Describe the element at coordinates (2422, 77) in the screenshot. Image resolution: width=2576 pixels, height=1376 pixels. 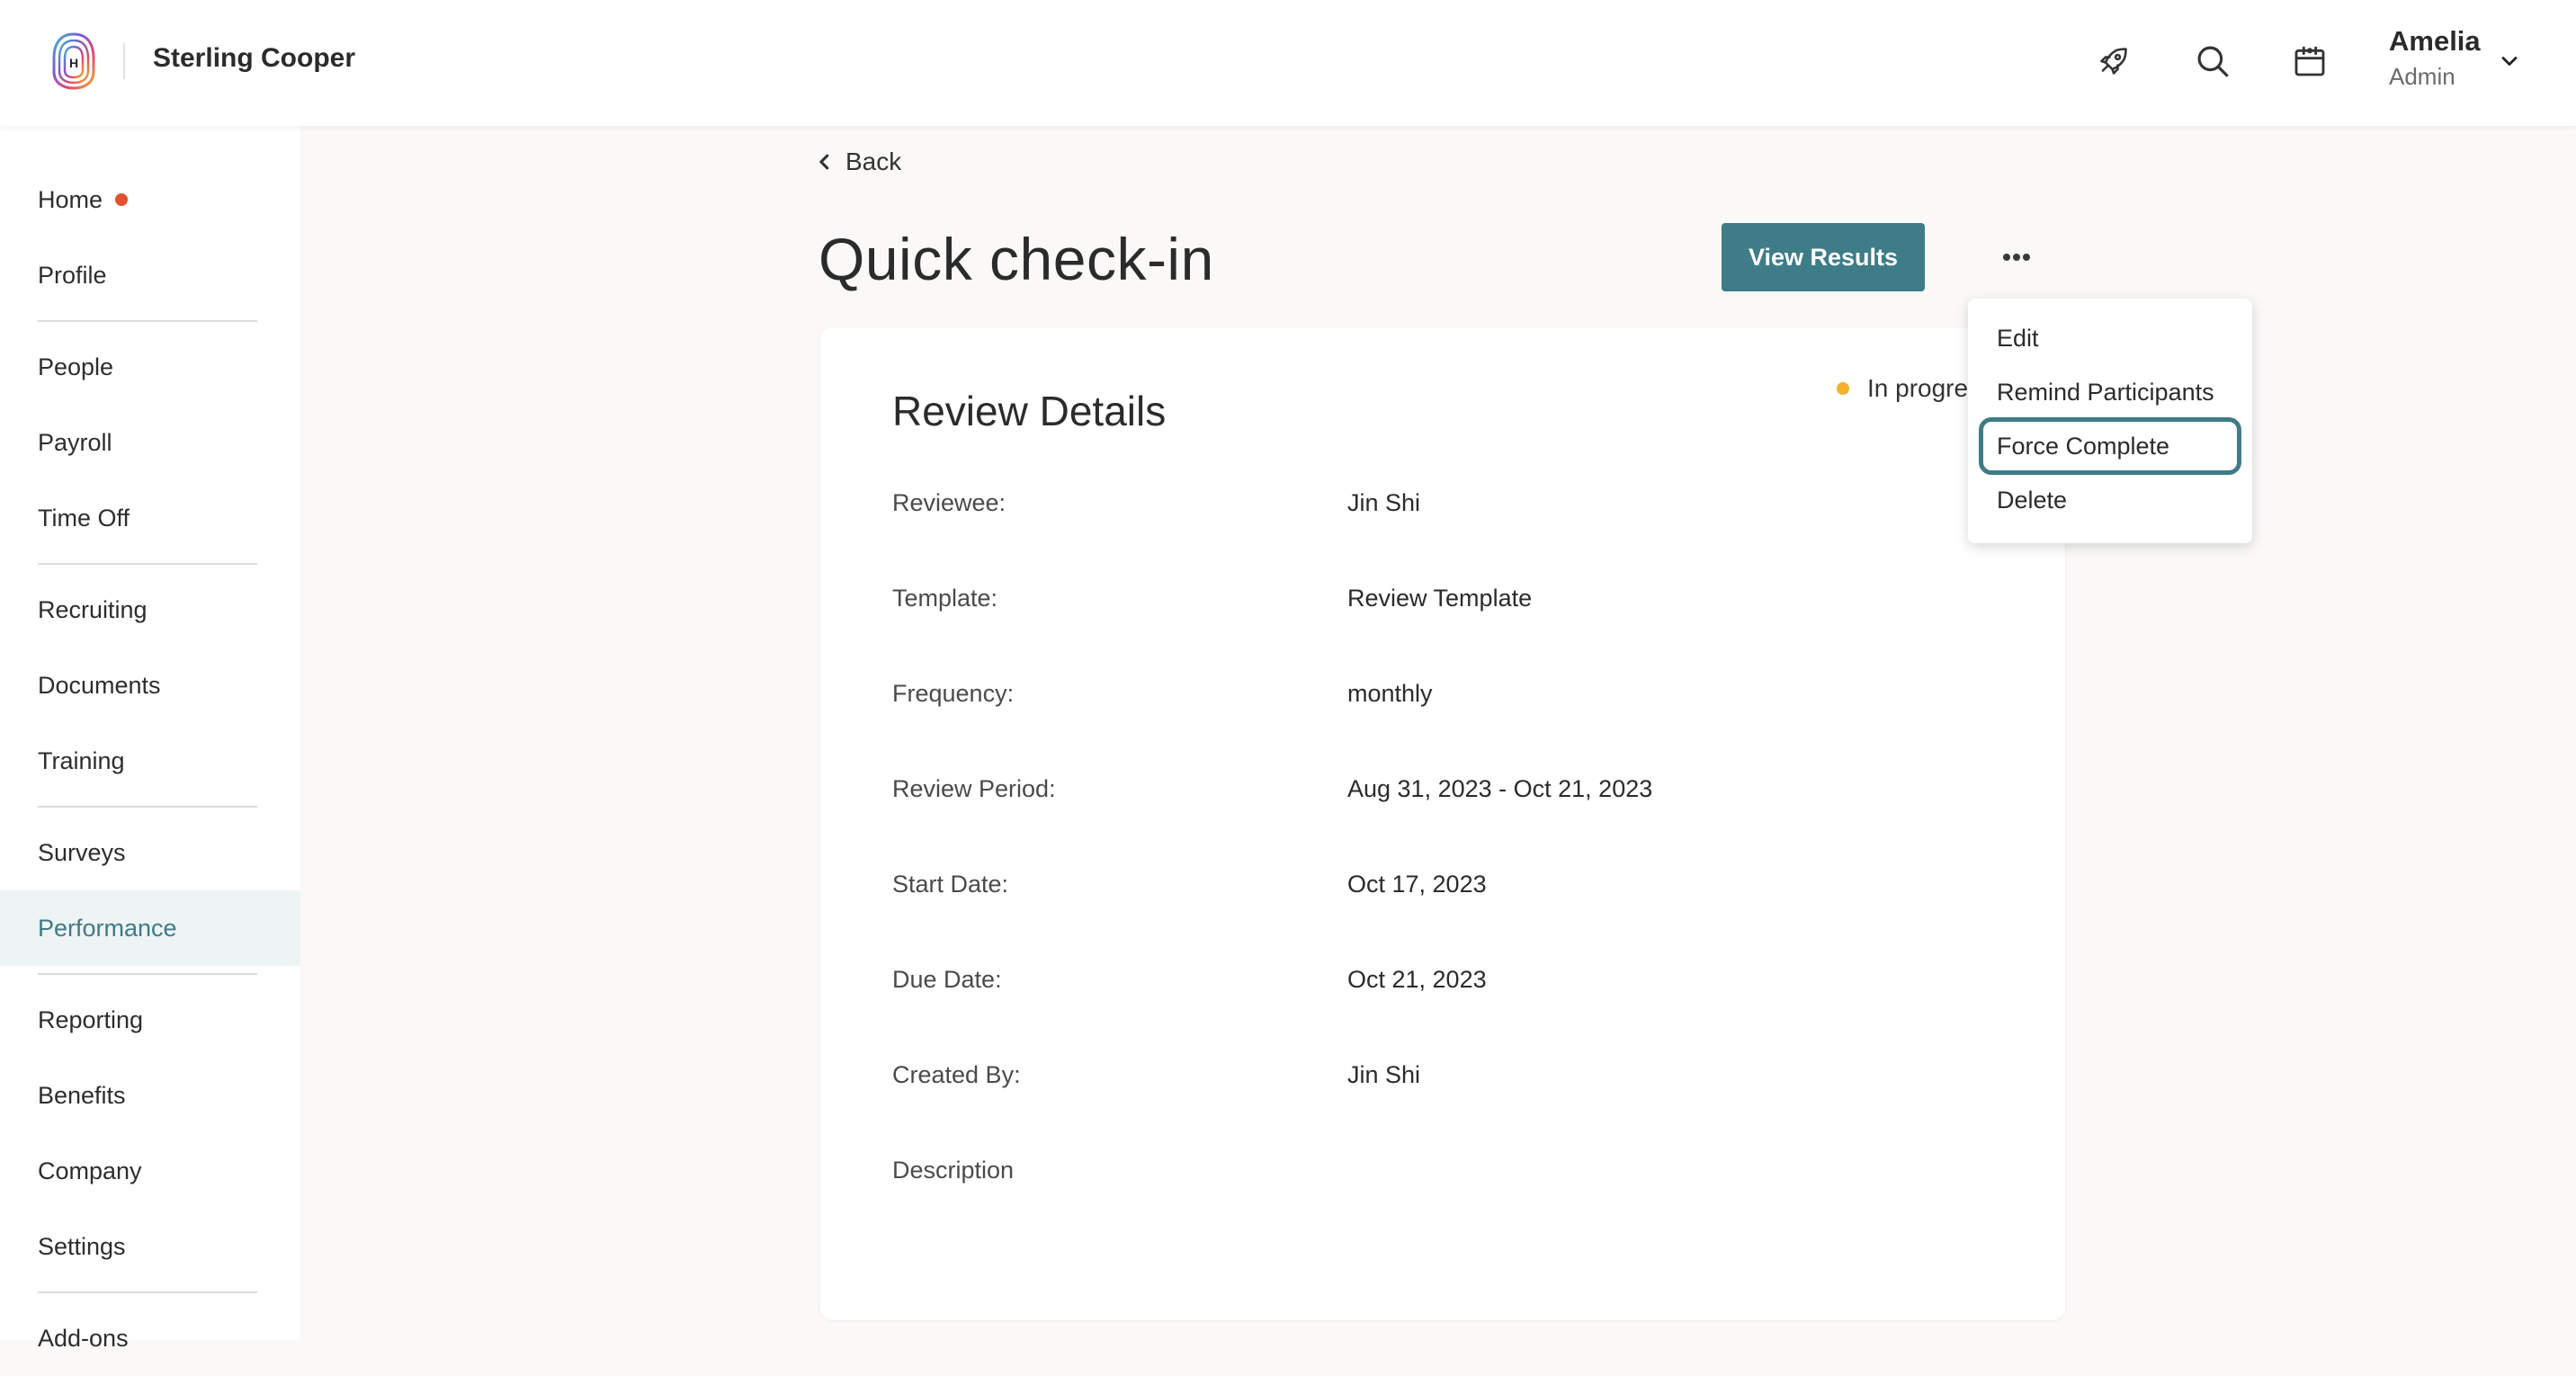
I see `user-role: Admin` at that location.